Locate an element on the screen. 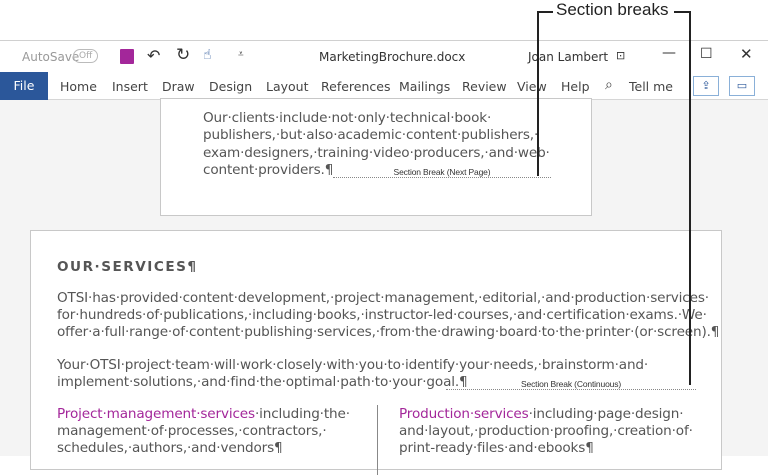  tab-help: Help is located at coordinates (575, 86).